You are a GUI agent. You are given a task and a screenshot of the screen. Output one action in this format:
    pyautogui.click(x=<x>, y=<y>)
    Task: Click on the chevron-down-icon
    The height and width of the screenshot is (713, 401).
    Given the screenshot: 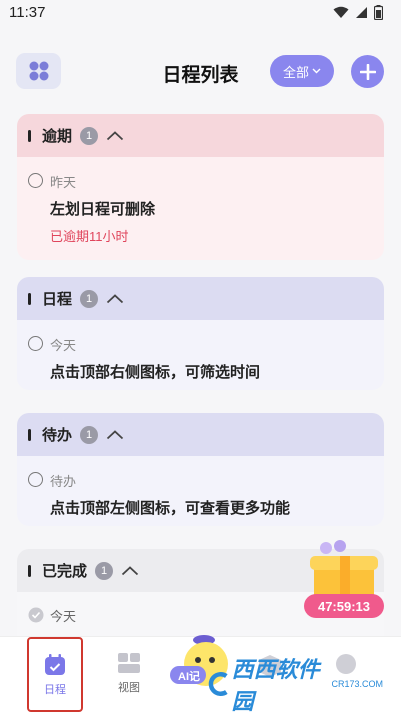 What is the action you would take?
    pyautogui.click(x=316, y=71)
    